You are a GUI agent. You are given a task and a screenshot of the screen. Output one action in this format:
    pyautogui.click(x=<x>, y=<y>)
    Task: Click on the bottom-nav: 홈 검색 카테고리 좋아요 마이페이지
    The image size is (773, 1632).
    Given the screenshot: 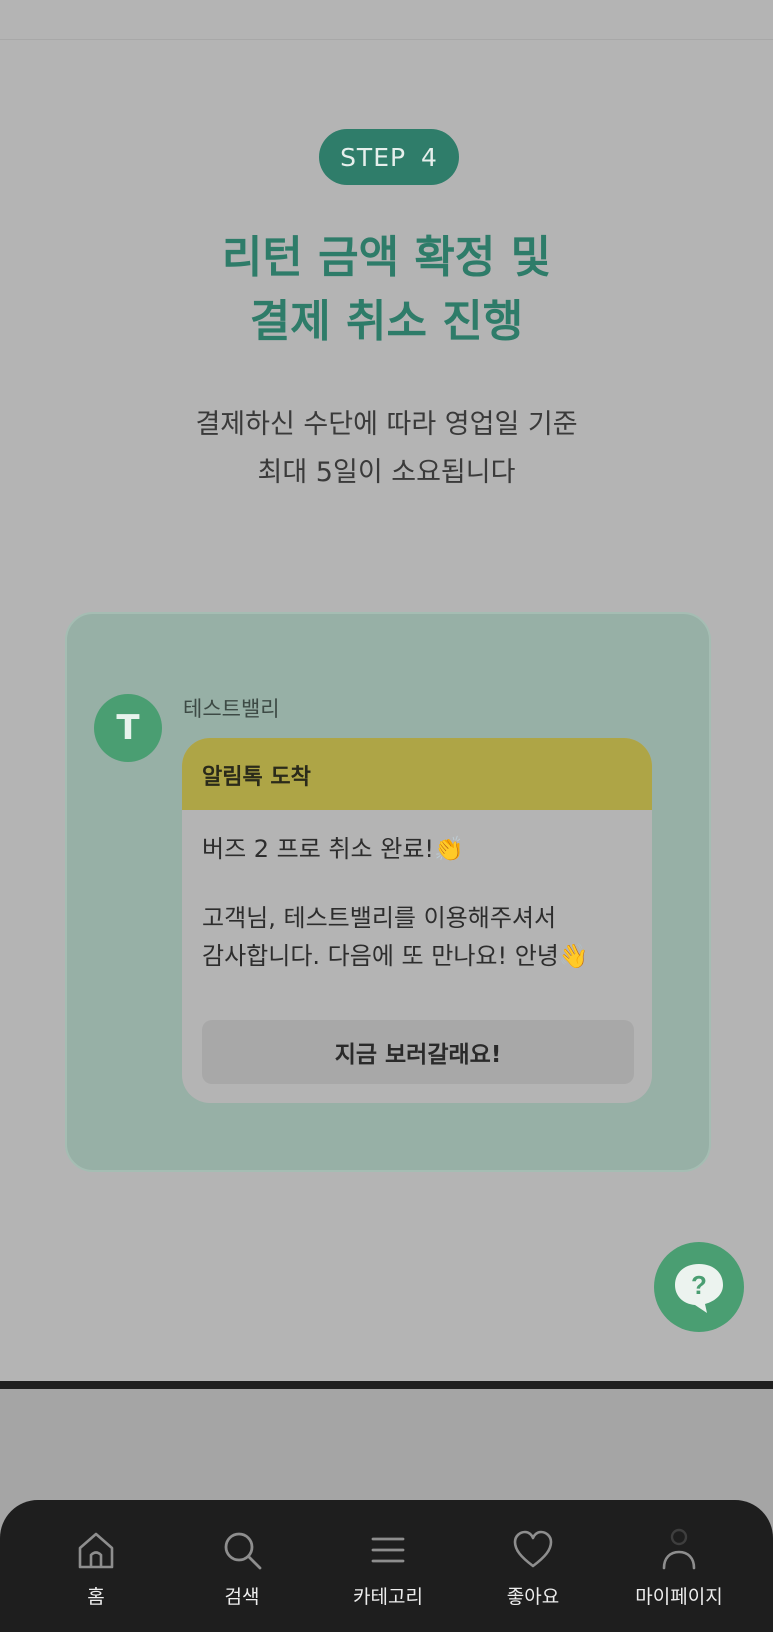 What is the action you would take?
    pyautogui.click(x=386, y=1566)
    